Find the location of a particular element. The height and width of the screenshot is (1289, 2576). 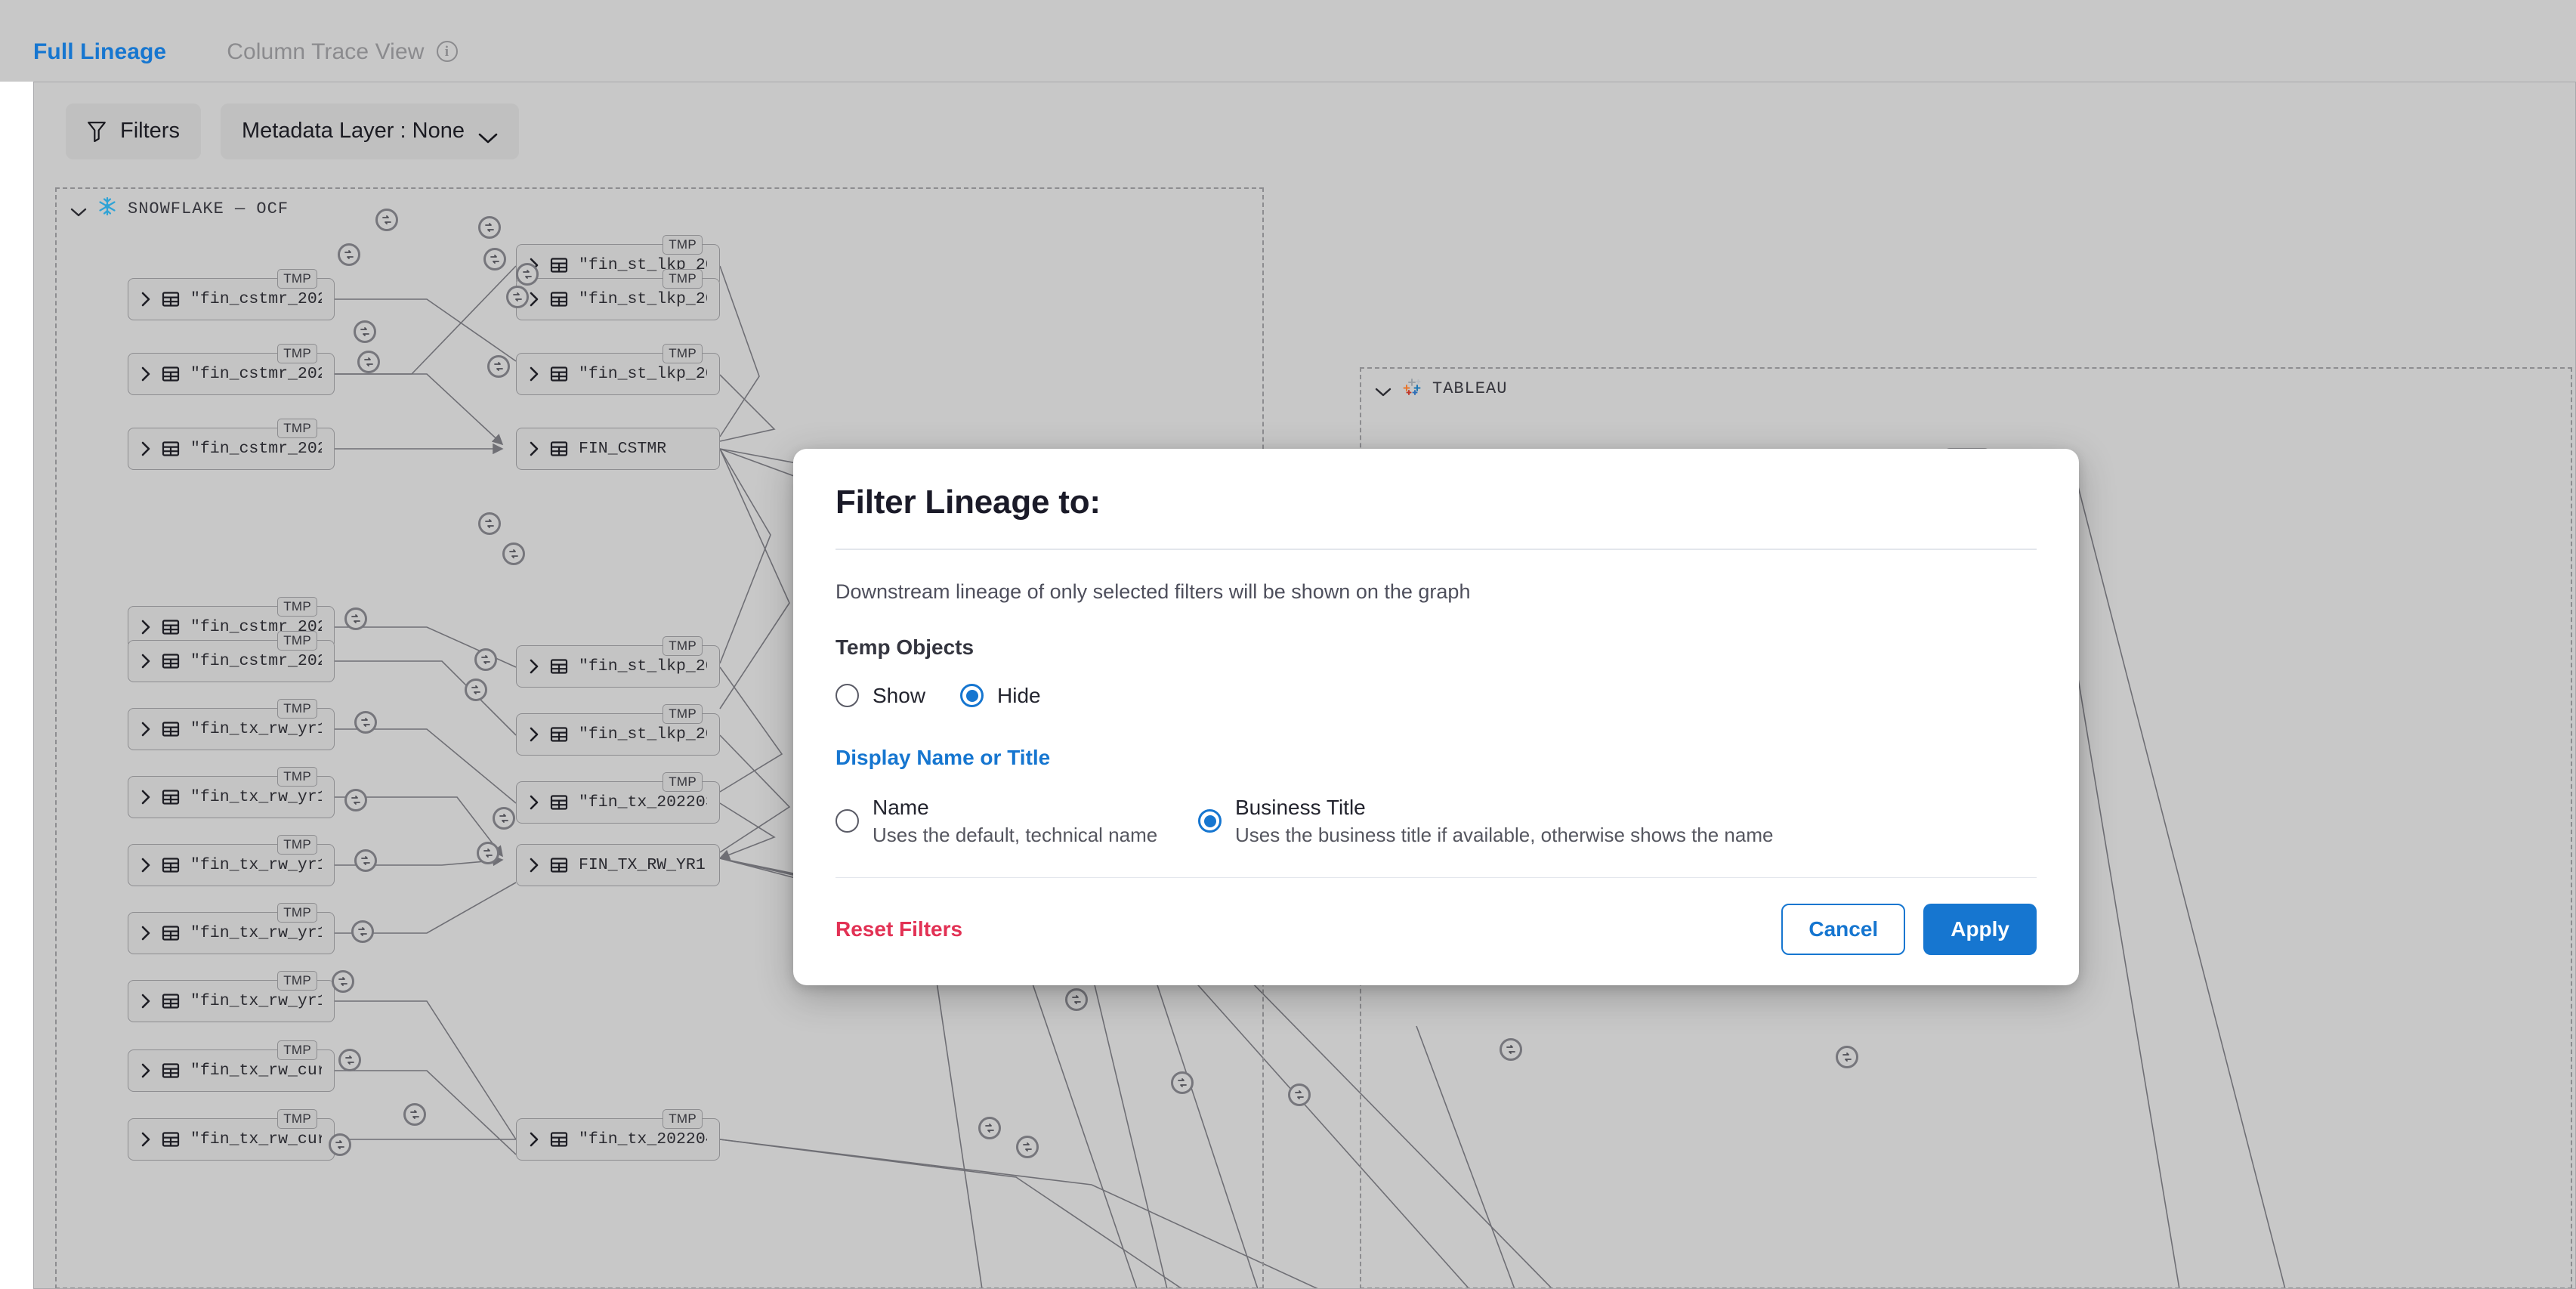

radio-texts: Name Uses the default, technical name is located at coordinates (1015, 821).